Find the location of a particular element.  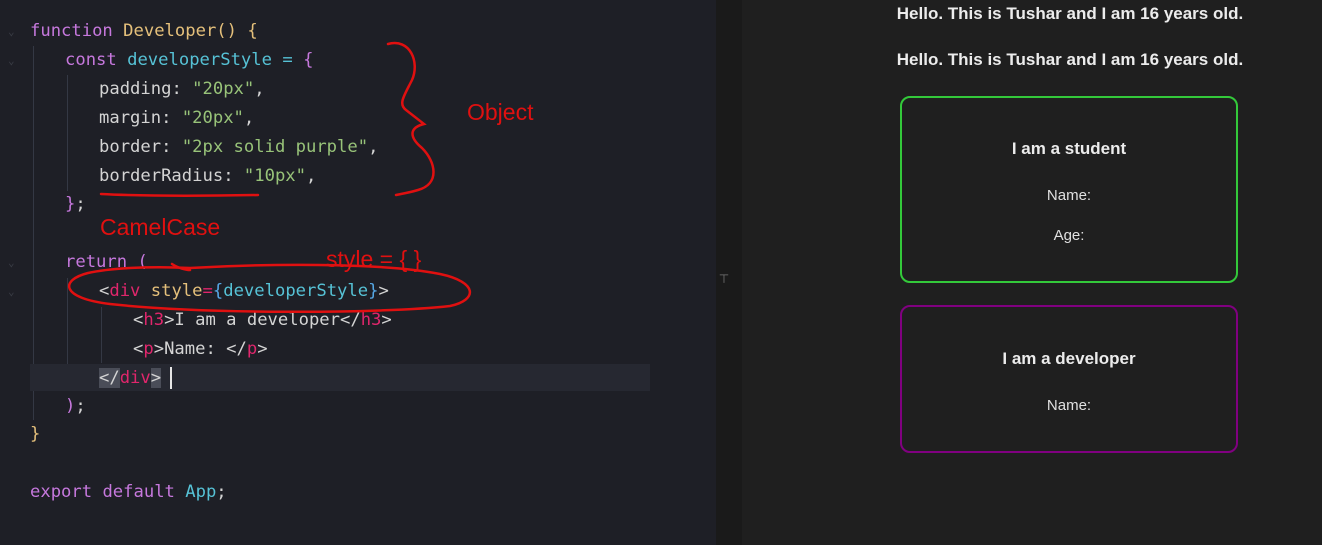

operator-token: = is located at coordinates (287, 60).